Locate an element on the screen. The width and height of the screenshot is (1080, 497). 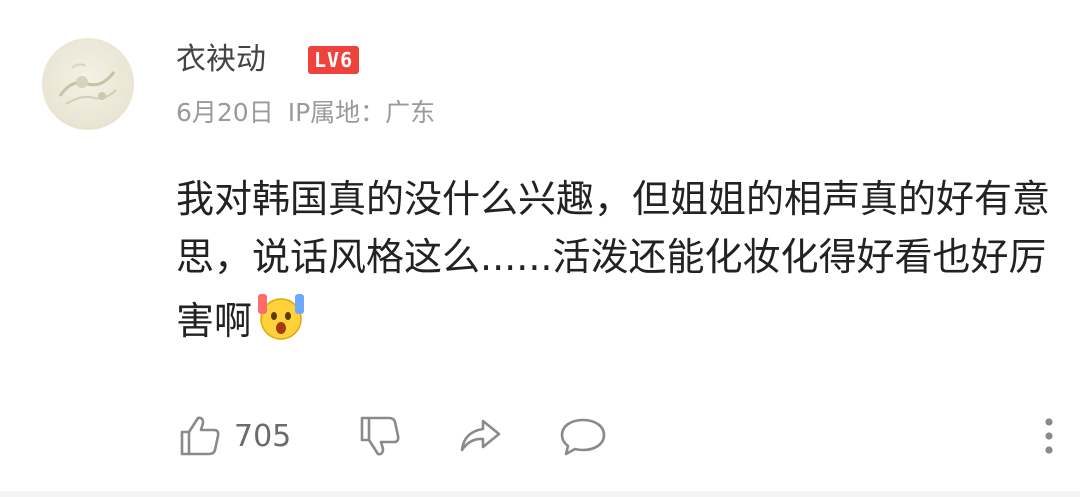
share-icon is located at coordinates (480, 435).